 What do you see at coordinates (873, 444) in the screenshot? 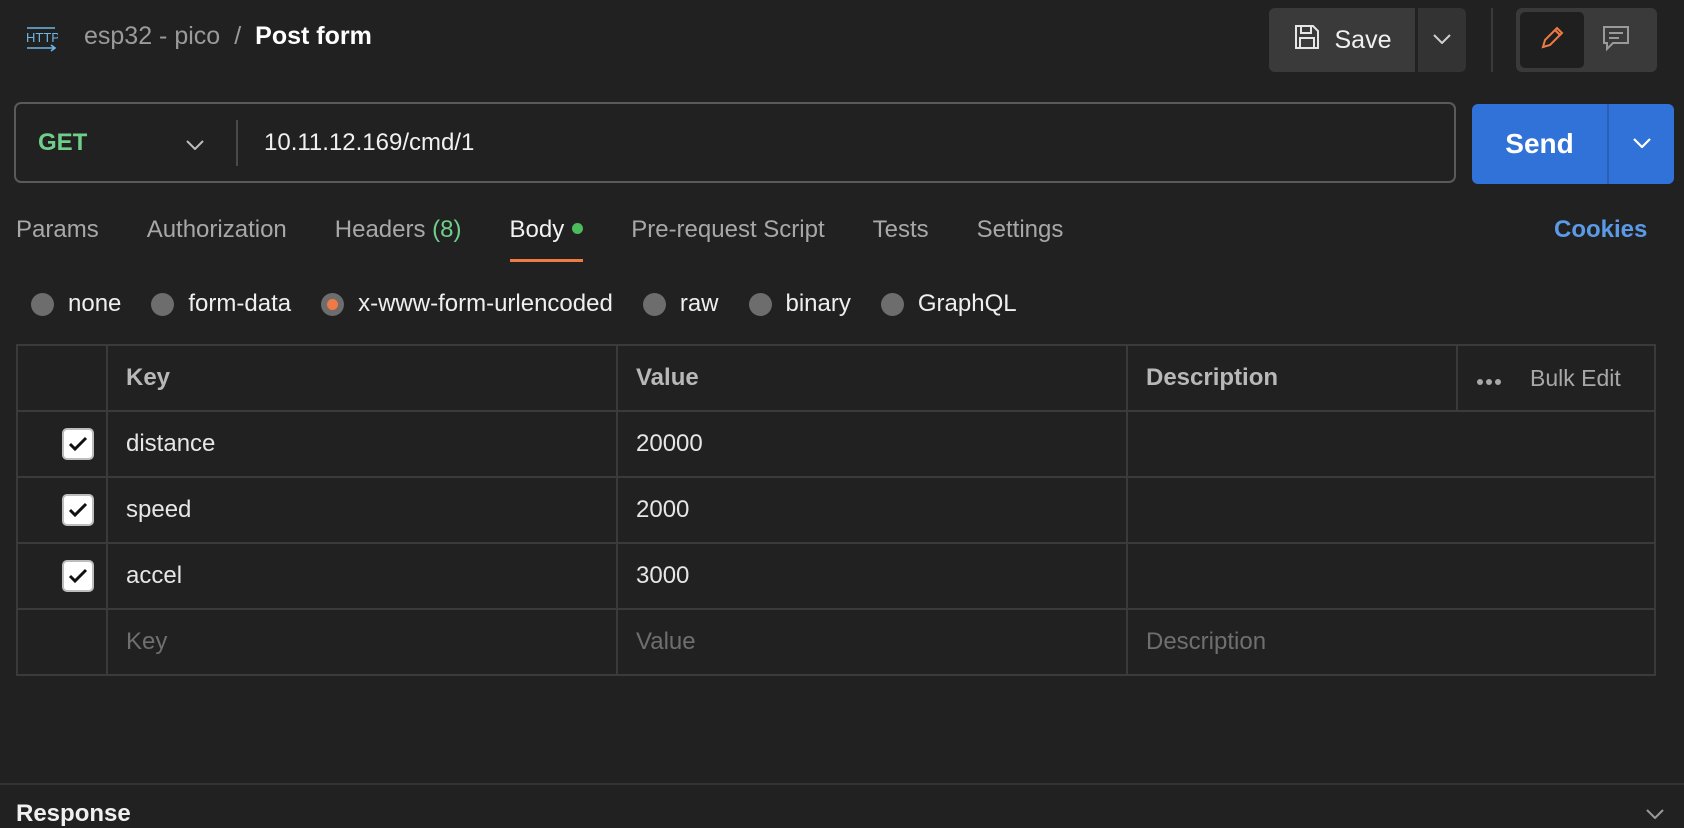
I see `value-cell: 20000` at bounding box center [873, 444].